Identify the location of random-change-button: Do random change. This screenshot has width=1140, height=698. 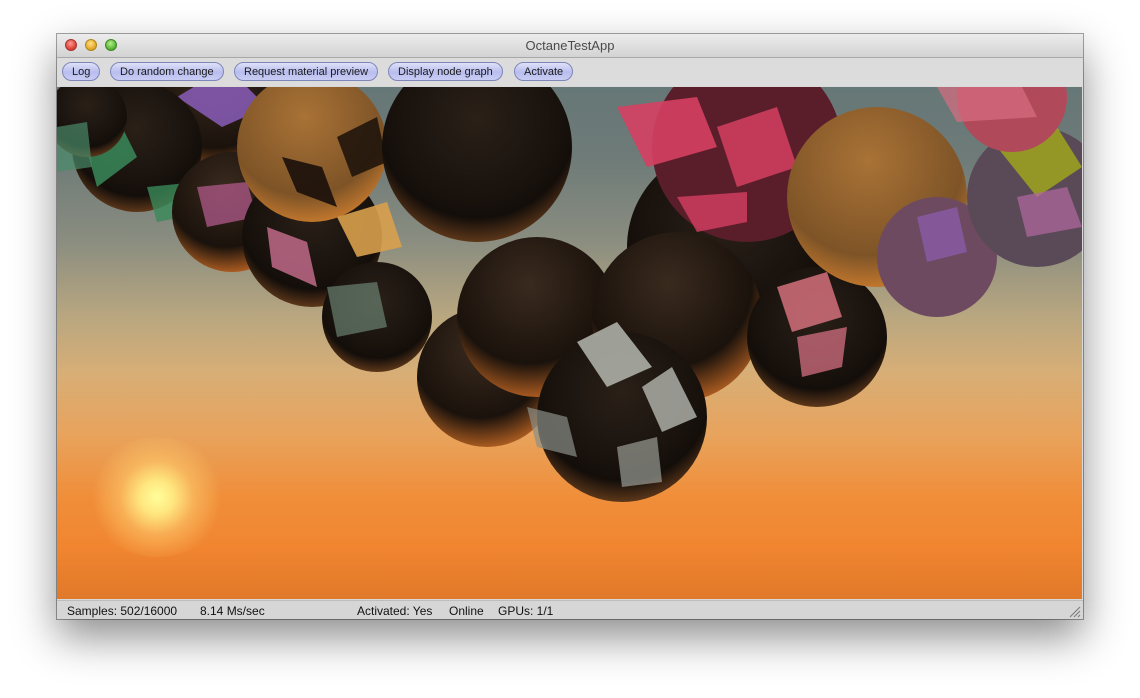
(167, 71).